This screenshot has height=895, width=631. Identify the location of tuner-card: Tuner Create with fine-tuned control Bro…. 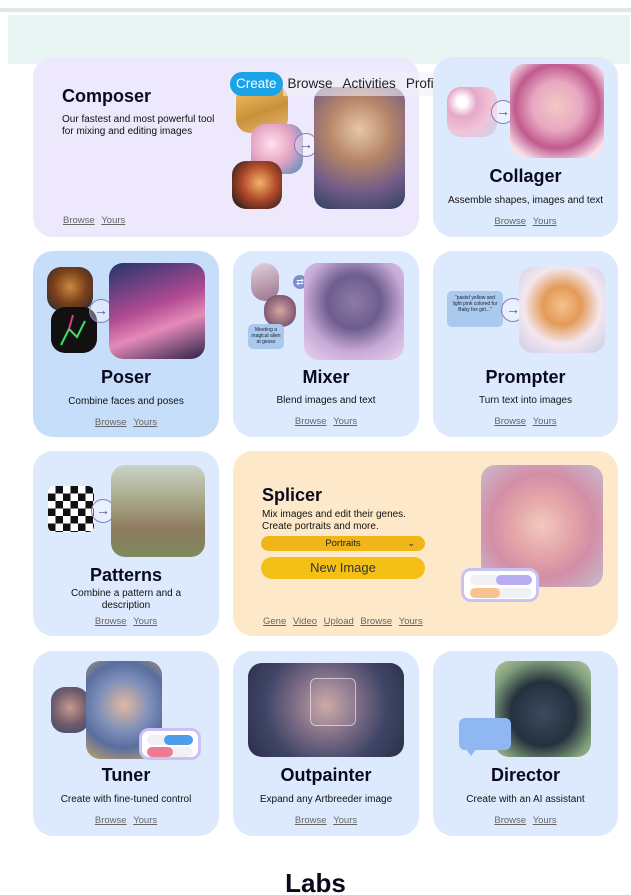
(126, 743).